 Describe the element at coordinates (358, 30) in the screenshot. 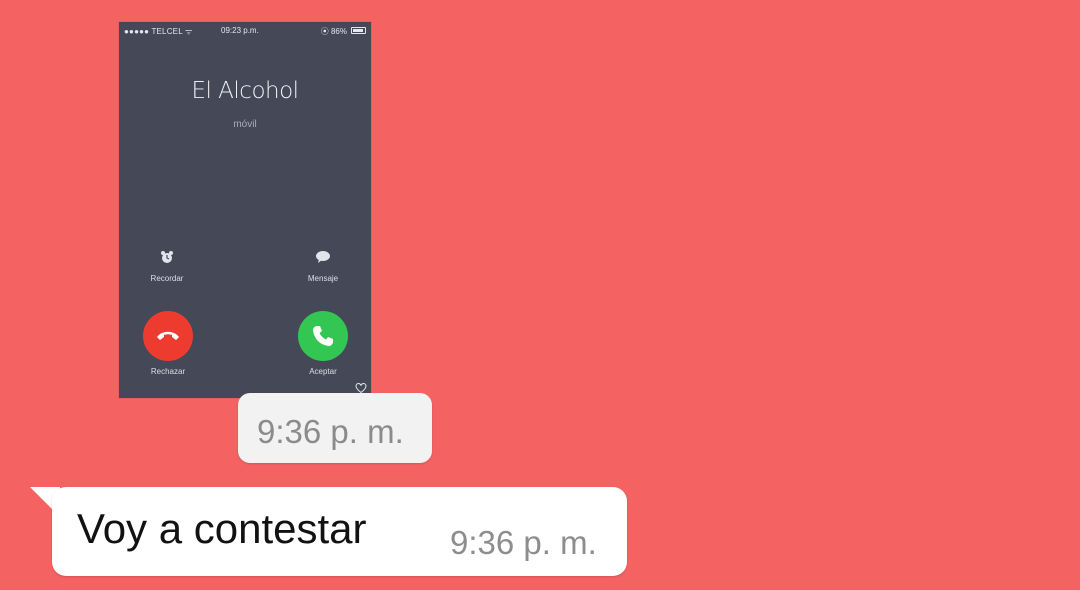

I see `battery-icon` at that location.